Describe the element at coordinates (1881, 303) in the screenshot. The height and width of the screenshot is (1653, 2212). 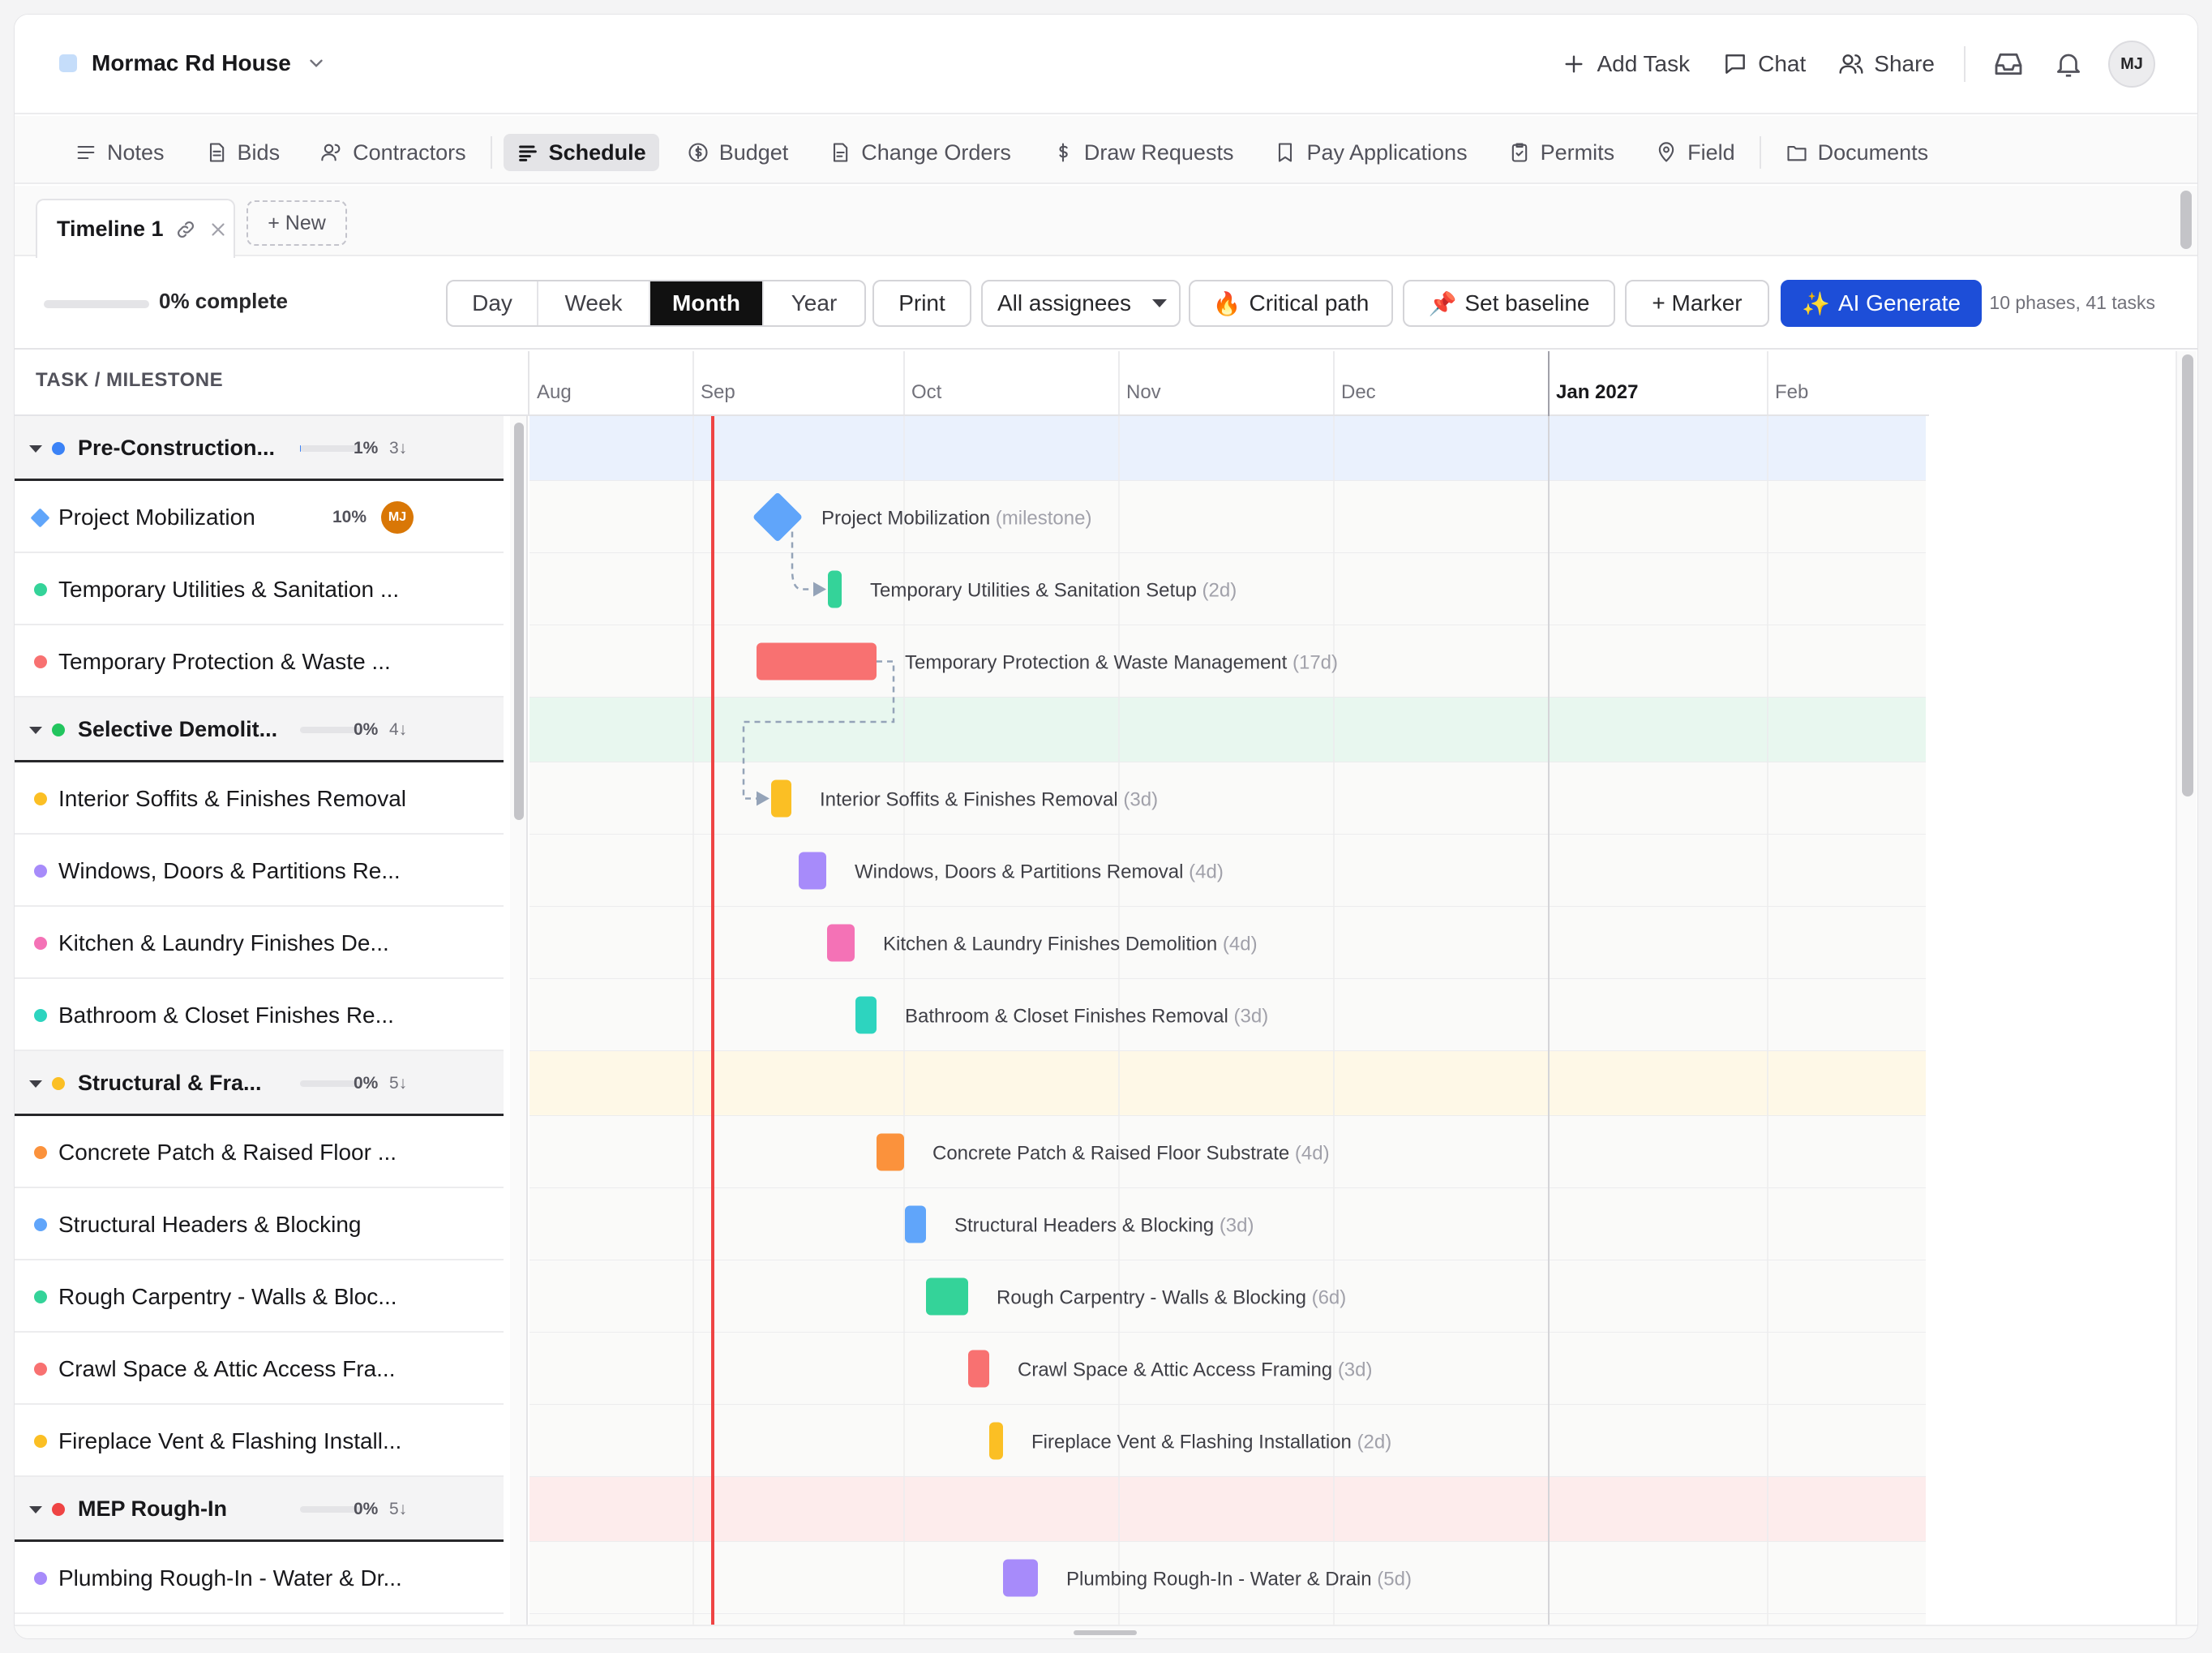
I see `ai-generate-button: ✨ AI Generate` at that location.